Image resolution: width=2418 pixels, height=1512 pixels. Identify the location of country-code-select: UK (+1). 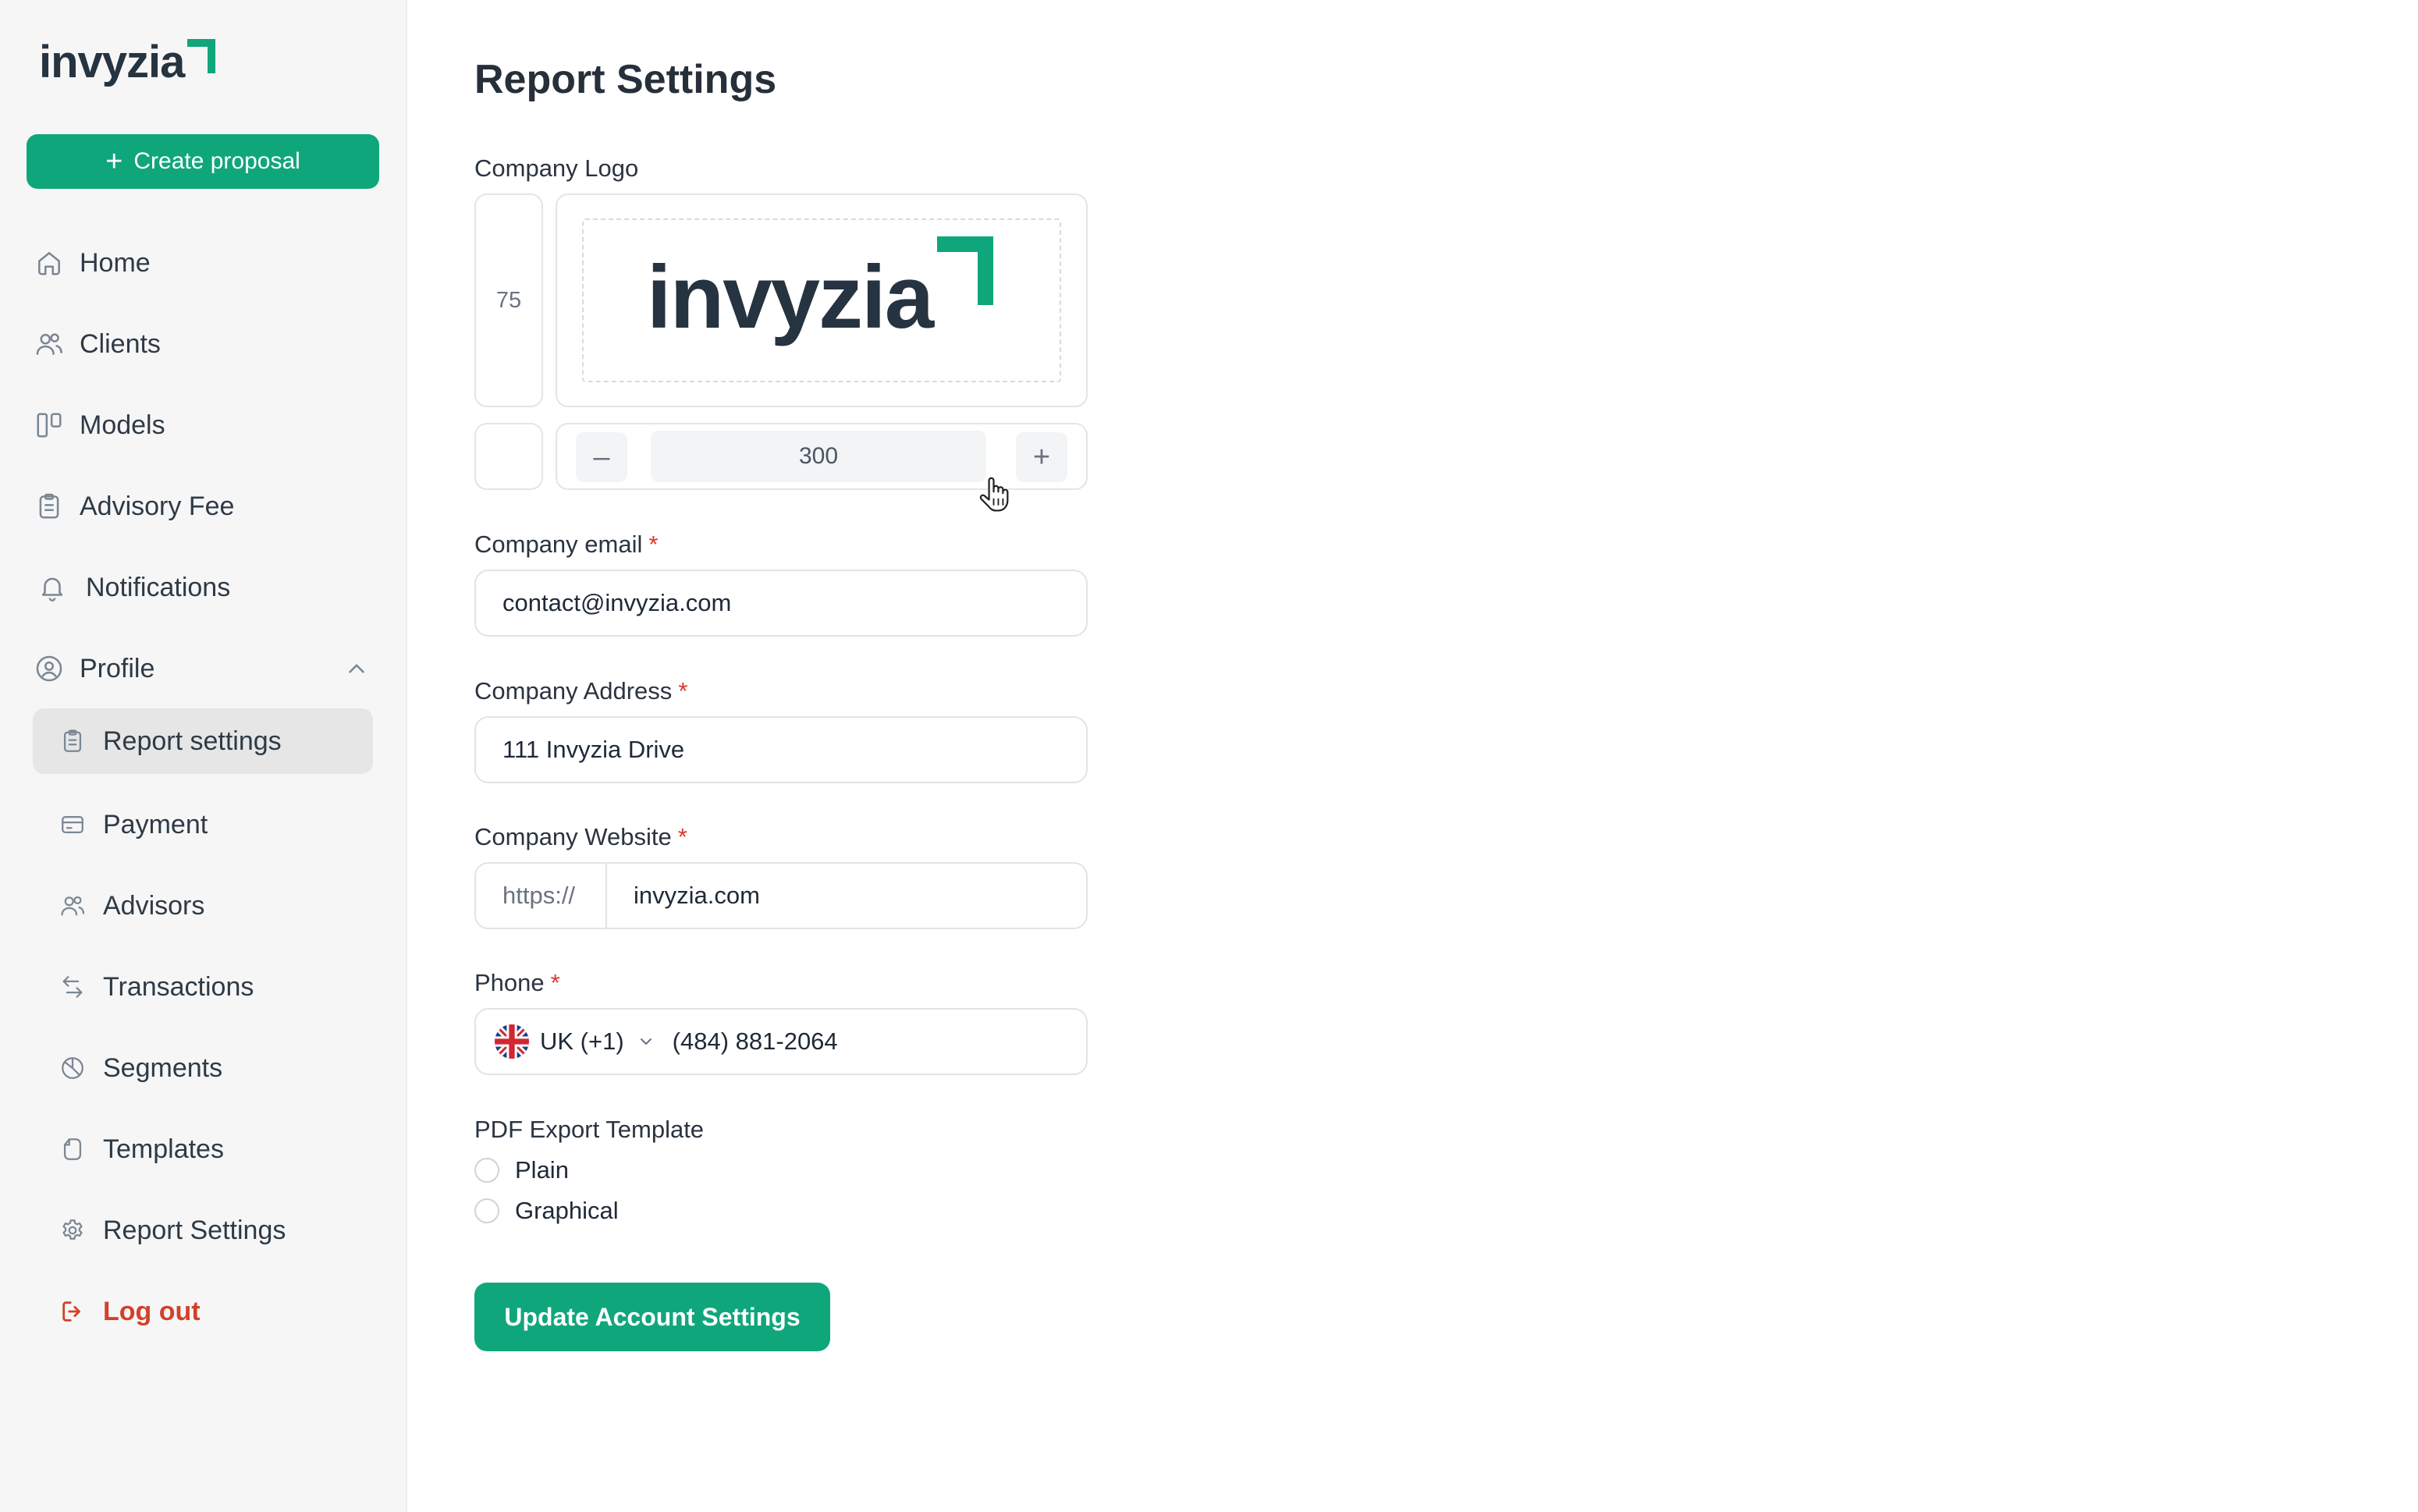
(565, 1042).